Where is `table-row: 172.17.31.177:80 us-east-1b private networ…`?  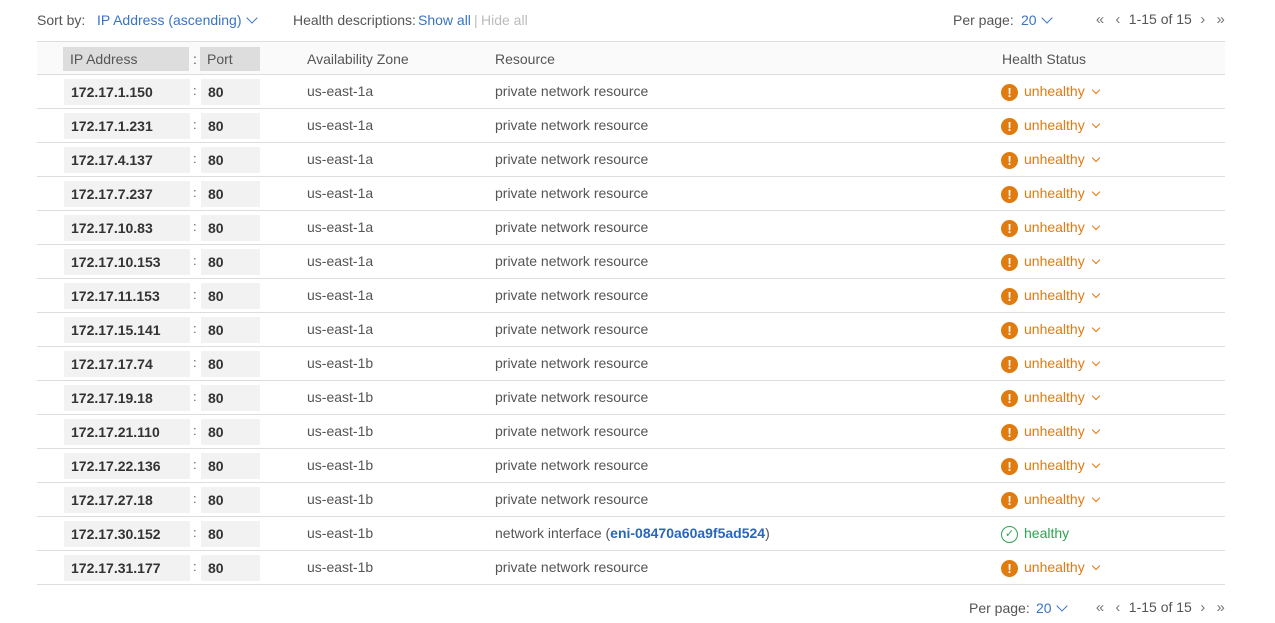
table-row: 172.17.31.177:80 us-east-1b private networ… is located at coordinates (631, 568).